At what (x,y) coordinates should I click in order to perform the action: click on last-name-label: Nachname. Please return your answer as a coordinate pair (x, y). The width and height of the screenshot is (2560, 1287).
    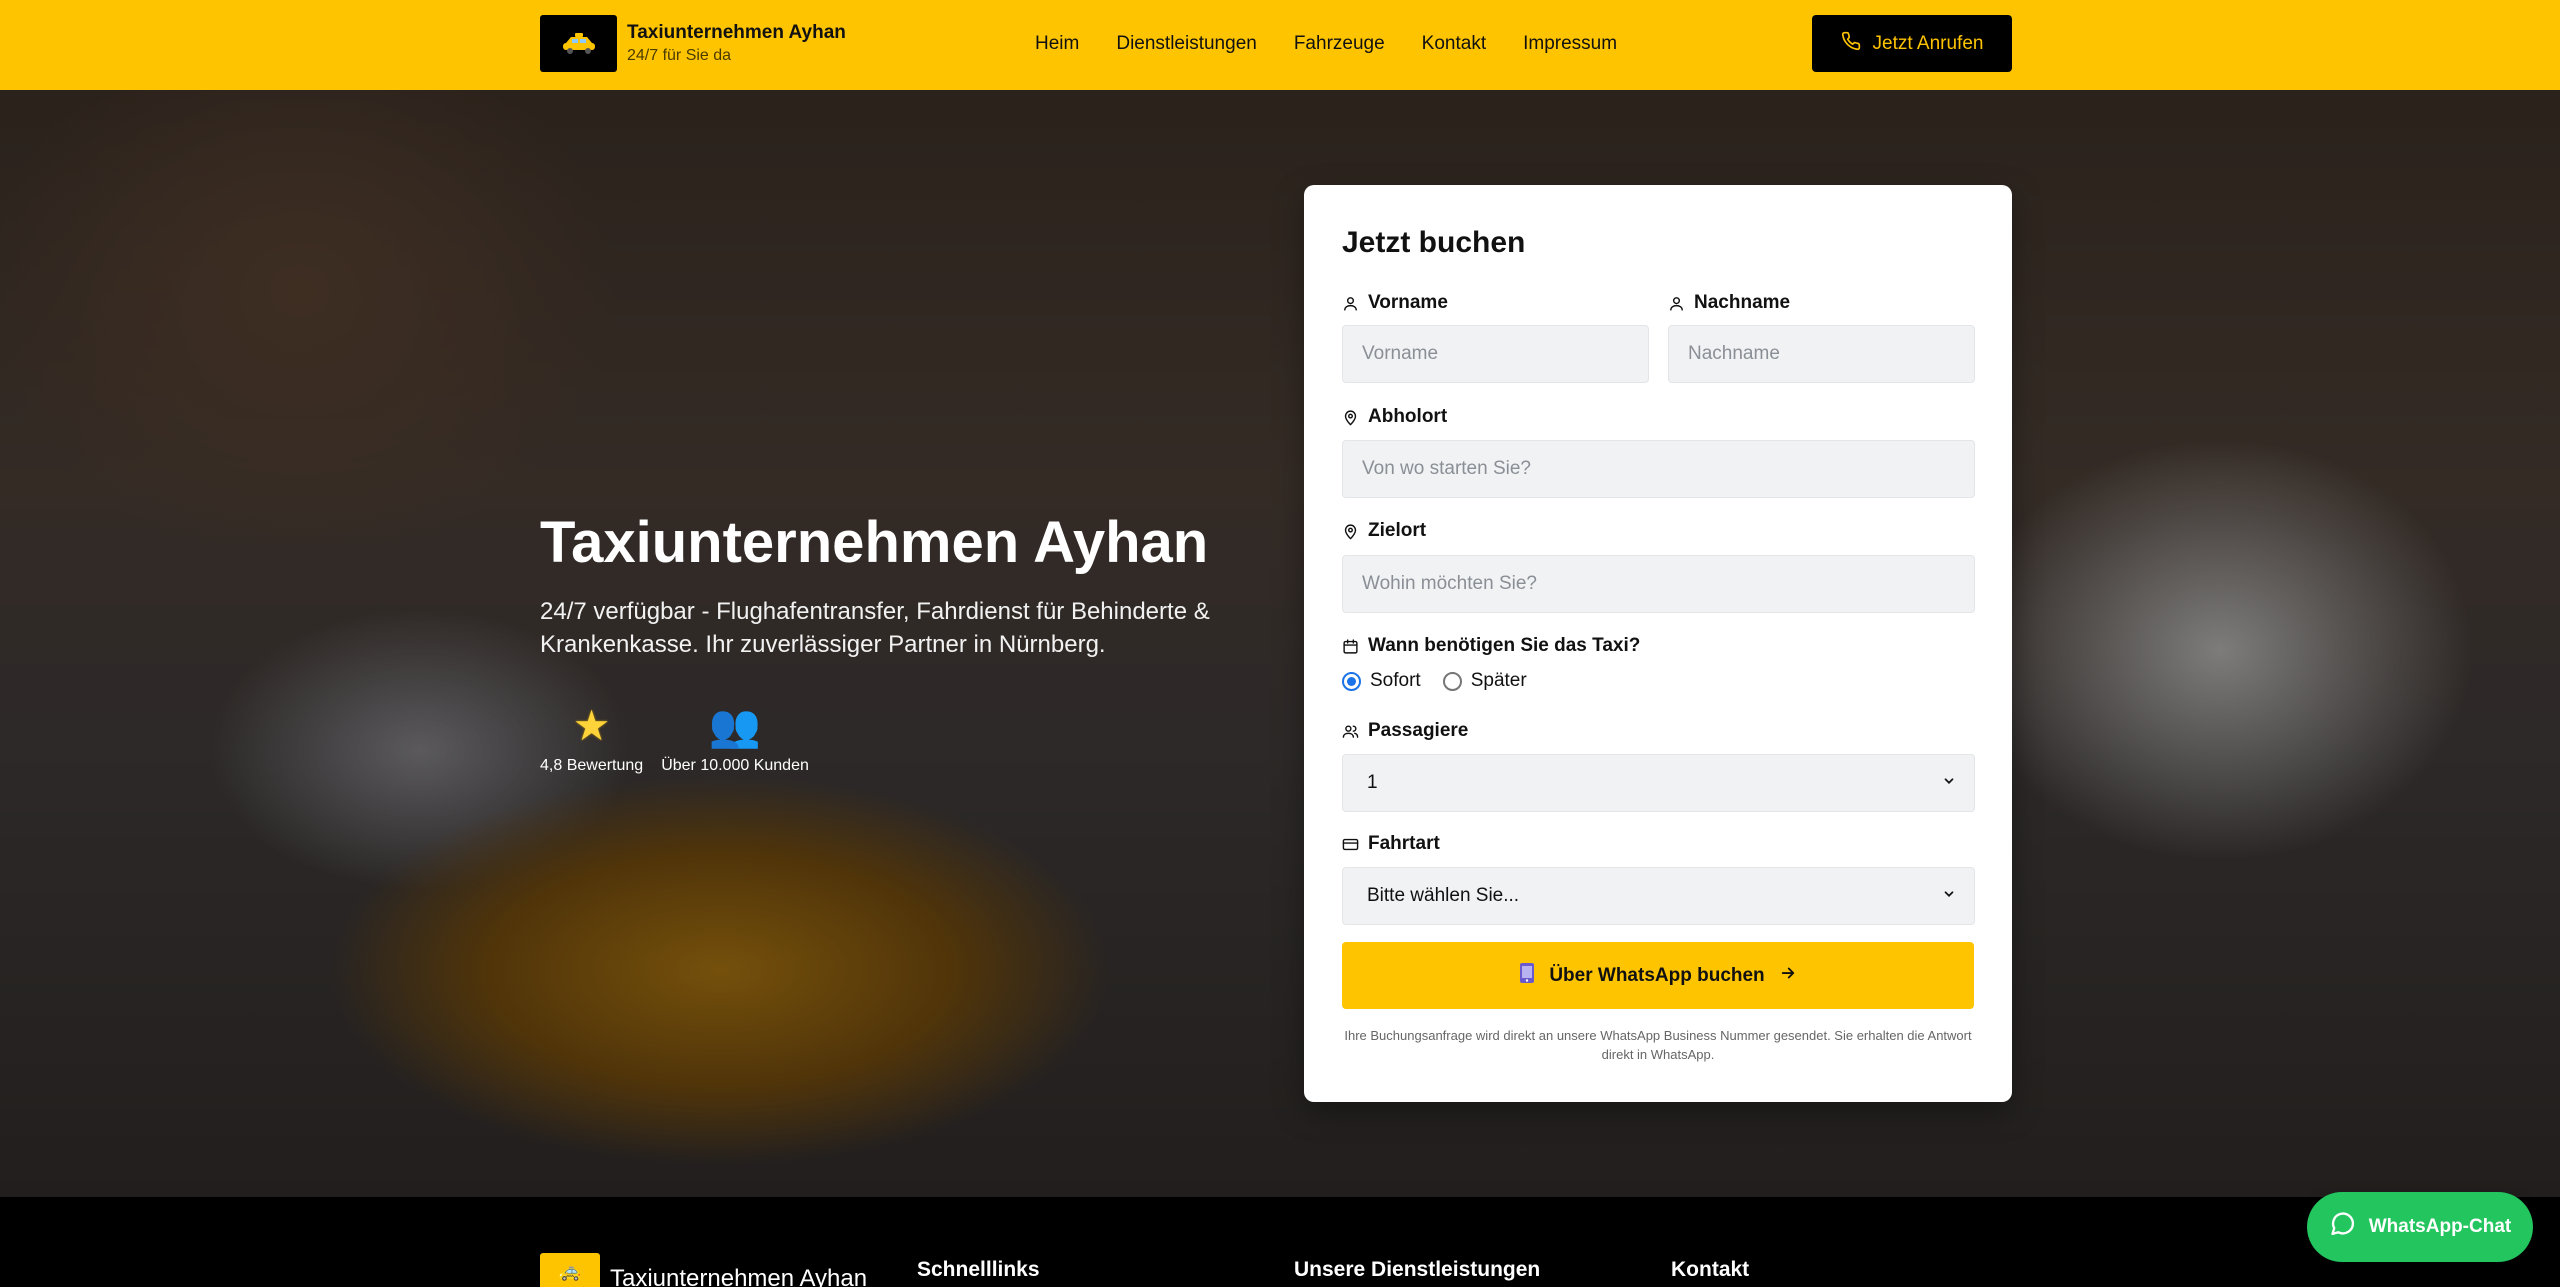
    Looking at the image, I should click on (1729, 303).